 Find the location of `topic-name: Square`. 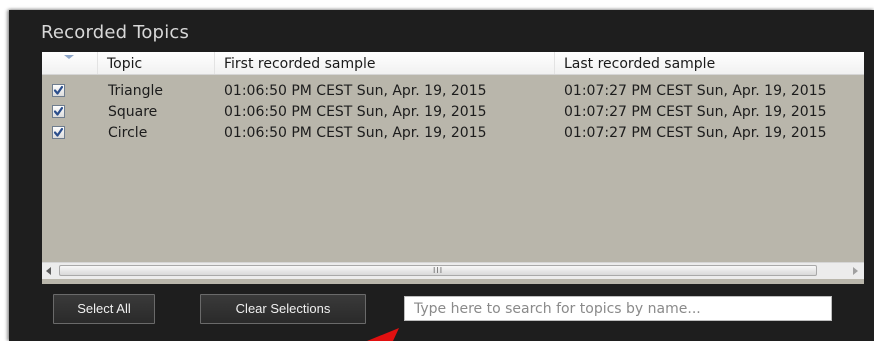

topic-name: Square is located at coordinates (133, 112).